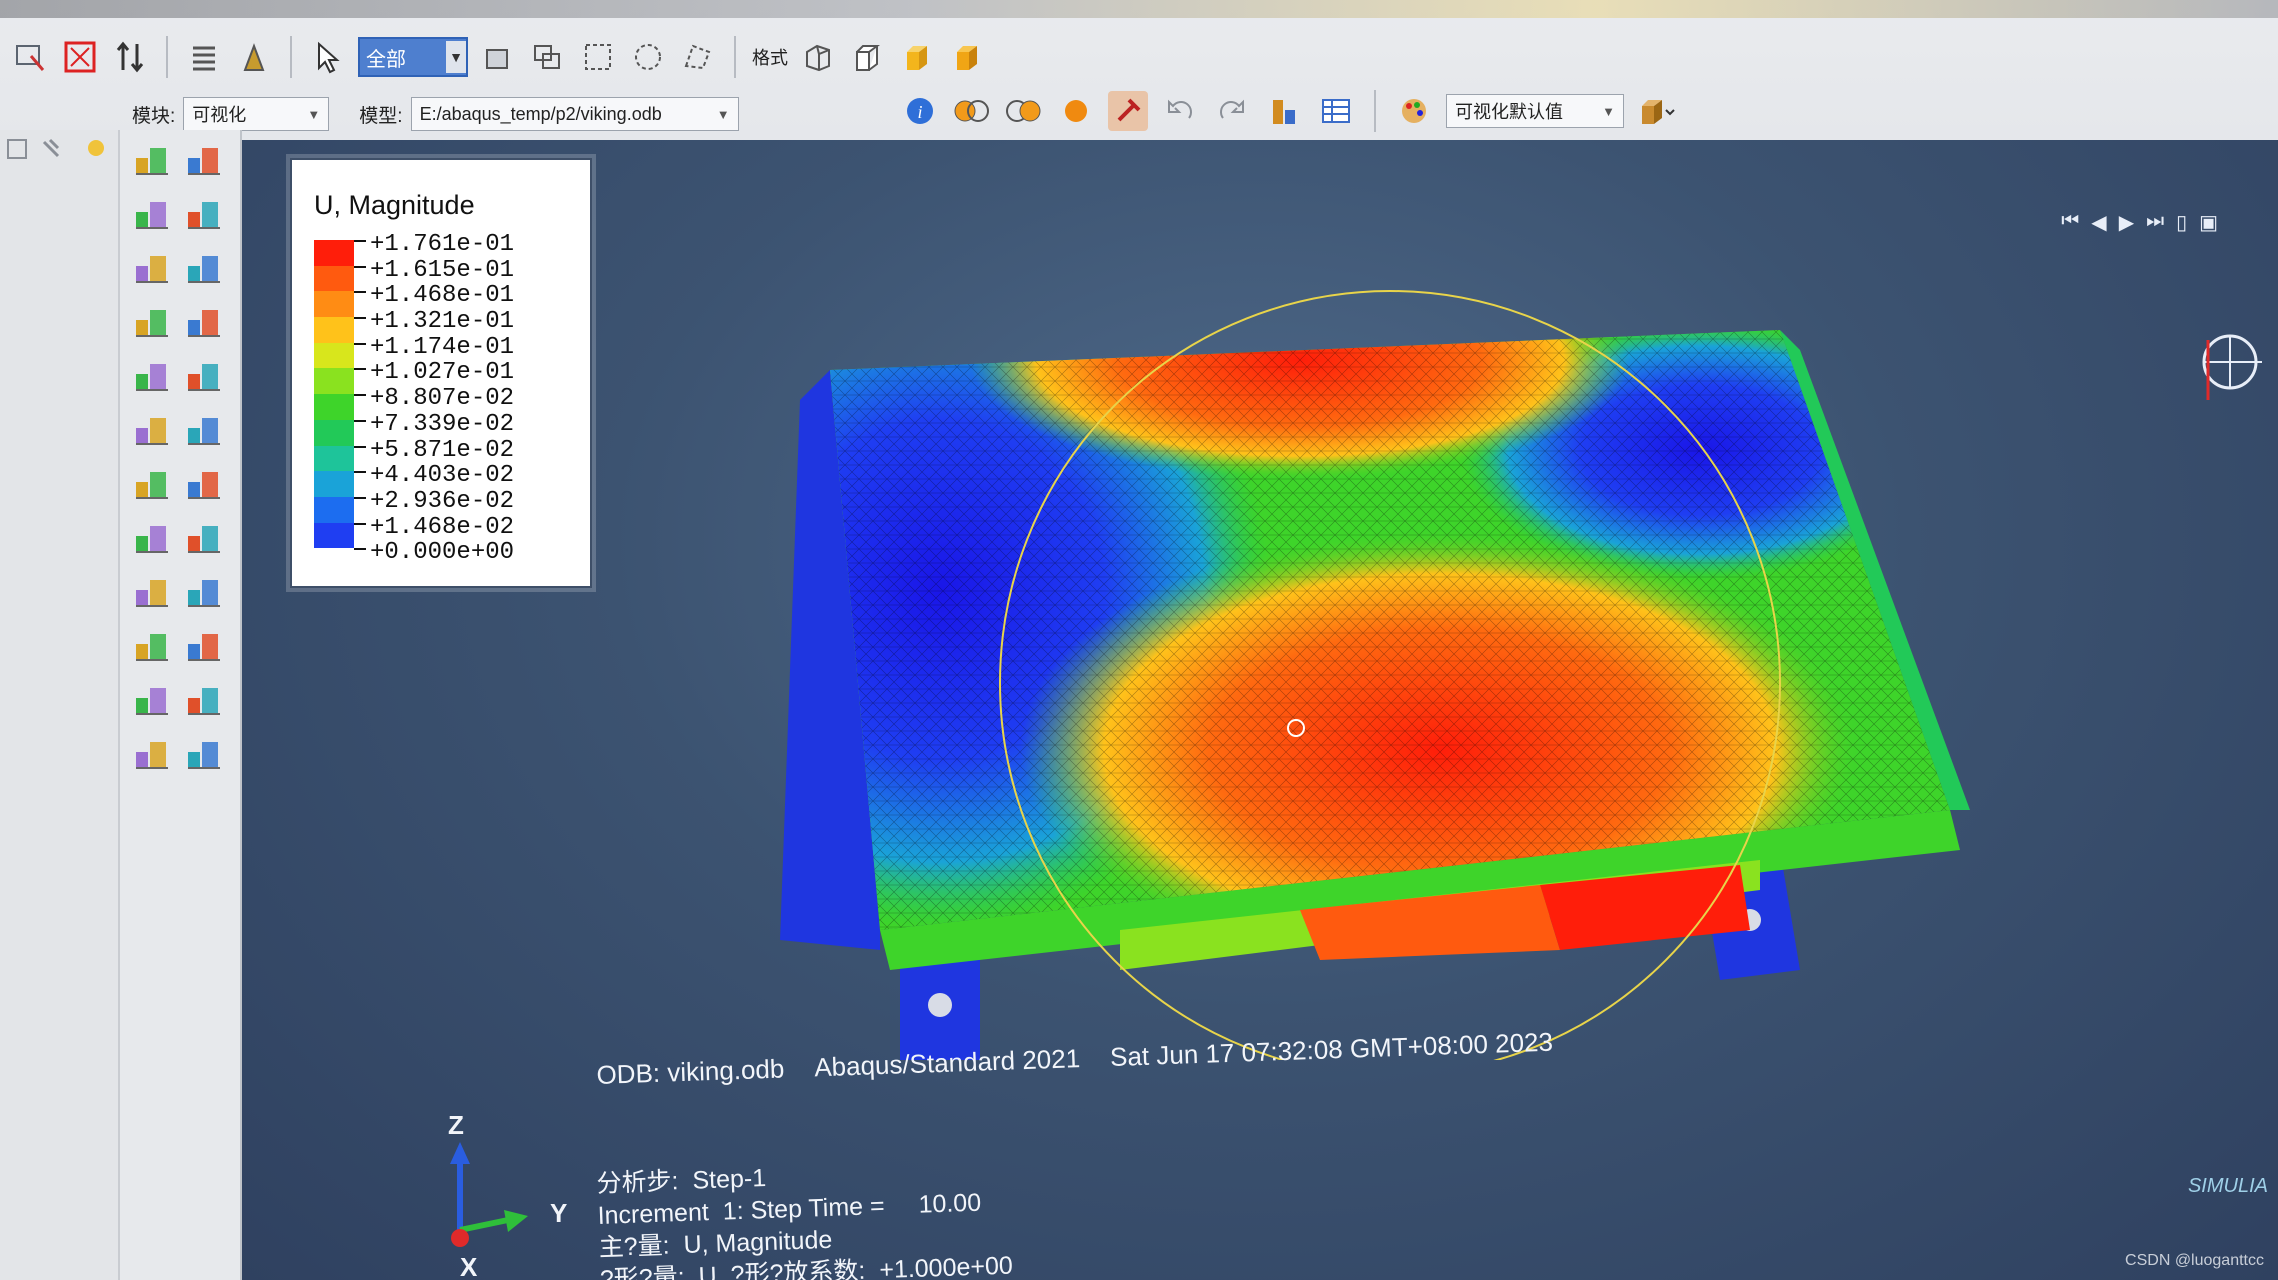 This screenshot has width=2278, height=1280. What do you see at coordinates (2126, 222) in the screenshot?
I see `next-frame-icon: ▶` at bounding box center [2126, 222].